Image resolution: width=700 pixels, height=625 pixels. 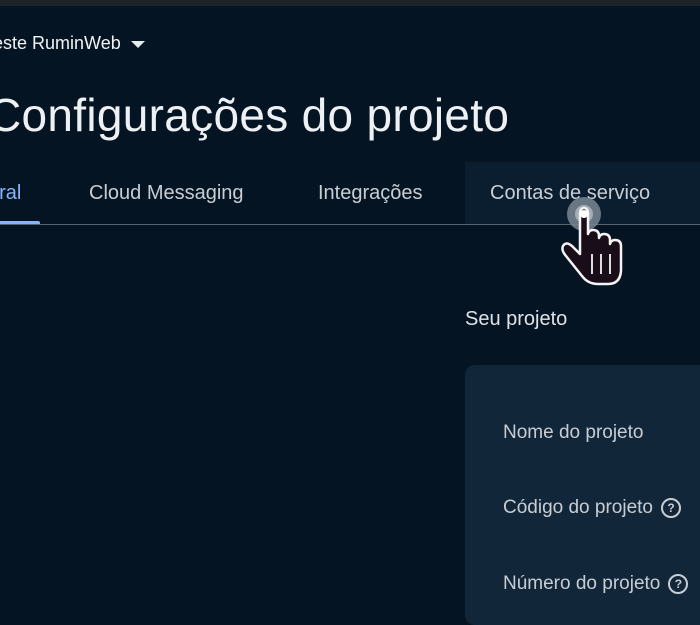 I want to click on tab-contas-de-servico: Contas de serviço, so click(x=582, y=193).